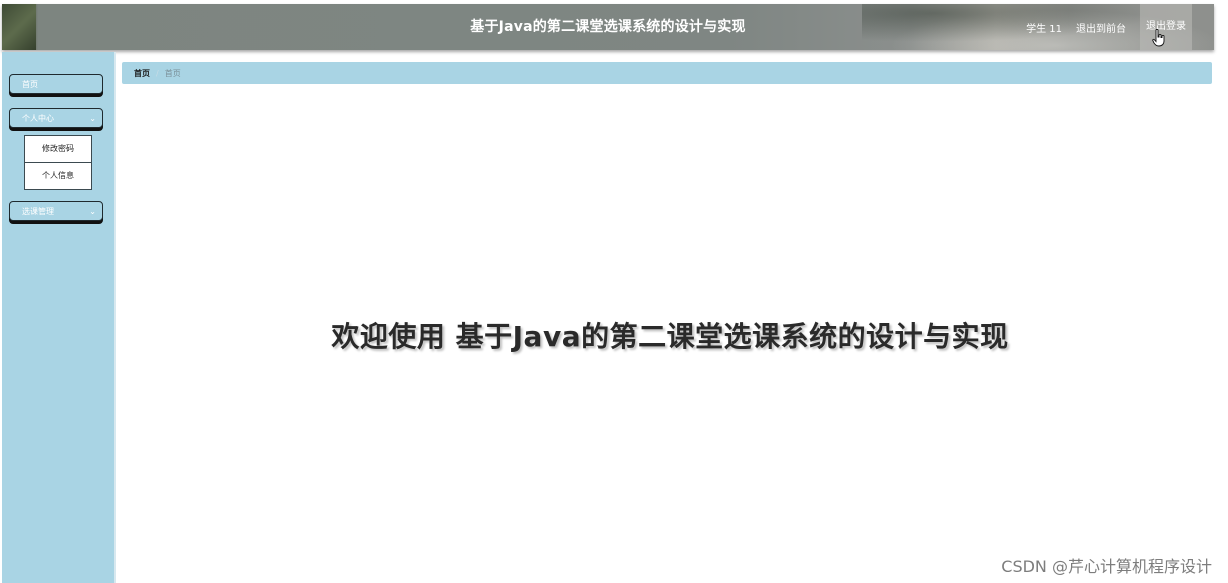 This screenshot has height=583, width=1228. Describe the element at coordinates (38, 118) in the screenshot. I see `sidebar-item-label: 个人中心` at that location.